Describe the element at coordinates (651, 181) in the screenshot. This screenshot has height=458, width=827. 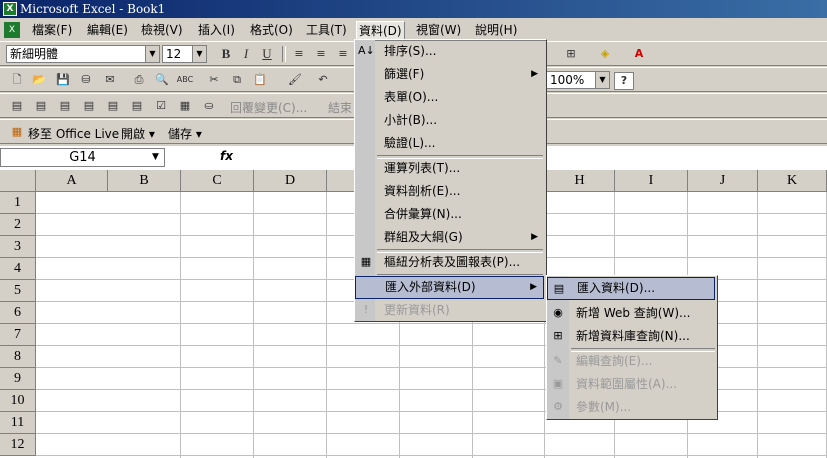
I see `column-header-i: I` at that location.